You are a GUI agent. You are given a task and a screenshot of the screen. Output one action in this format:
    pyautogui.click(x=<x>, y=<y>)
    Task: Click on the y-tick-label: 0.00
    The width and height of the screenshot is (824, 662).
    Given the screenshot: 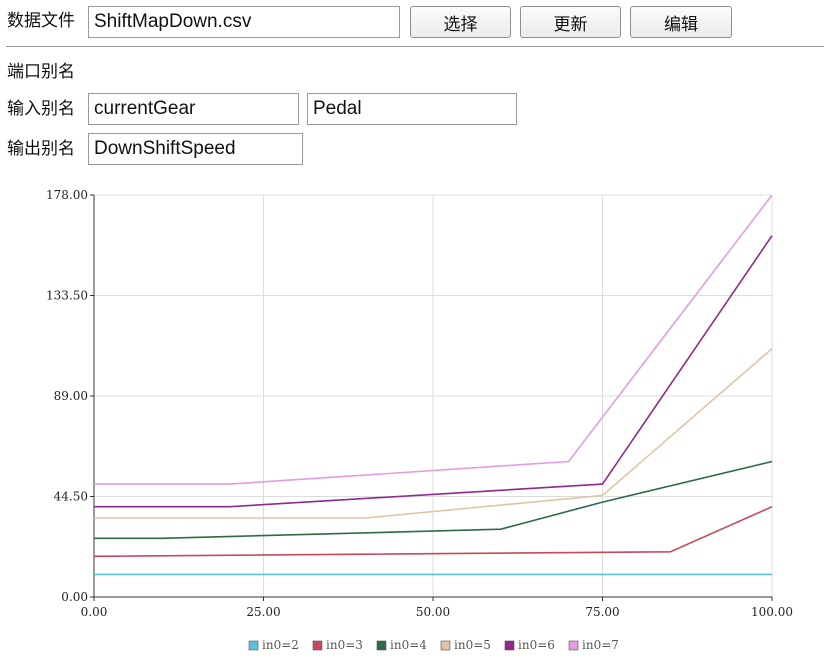 What is the action you would take?
    pyautogui.click(x=74, y=597)
    